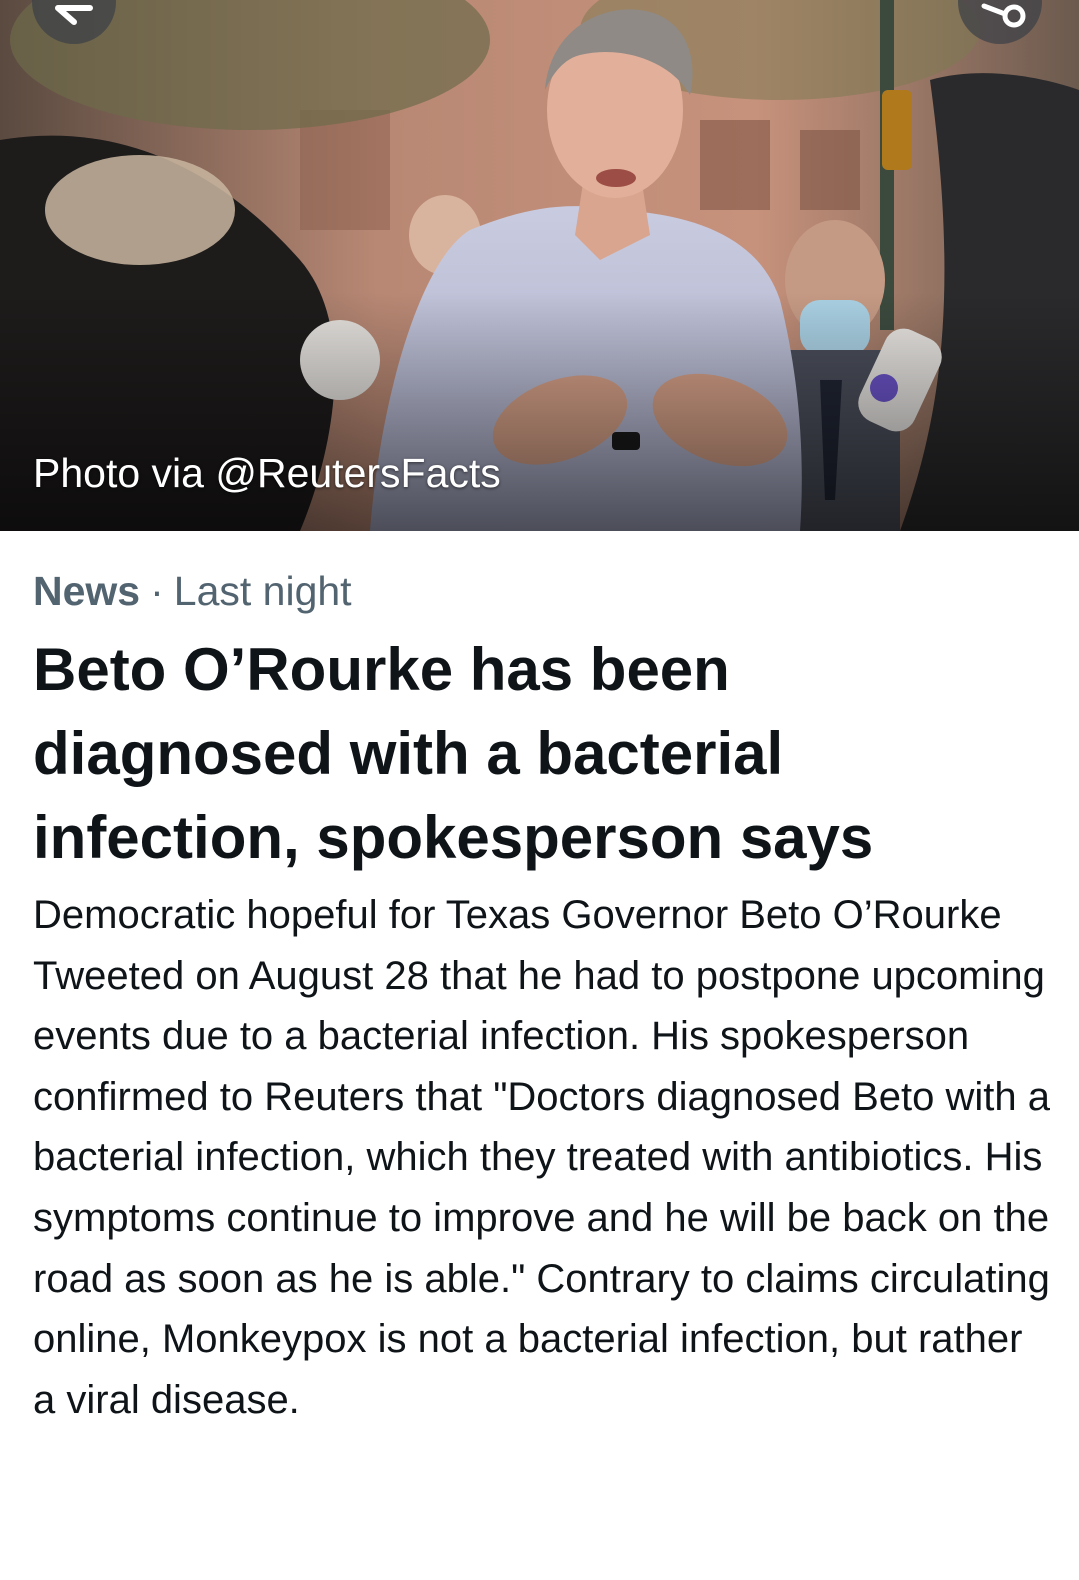  I want to click on share-icon, so click(1003, 15).